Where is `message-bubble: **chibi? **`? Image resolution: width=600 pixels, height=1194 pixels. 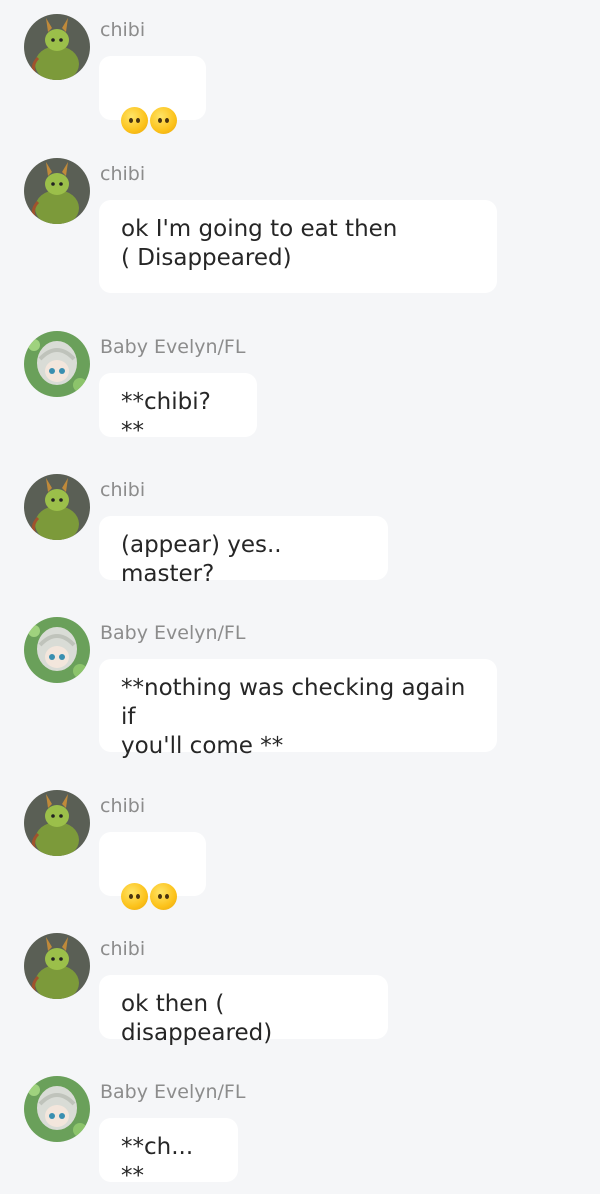
message-bubble: **chibi? ** is located at coordinates (178, 408).